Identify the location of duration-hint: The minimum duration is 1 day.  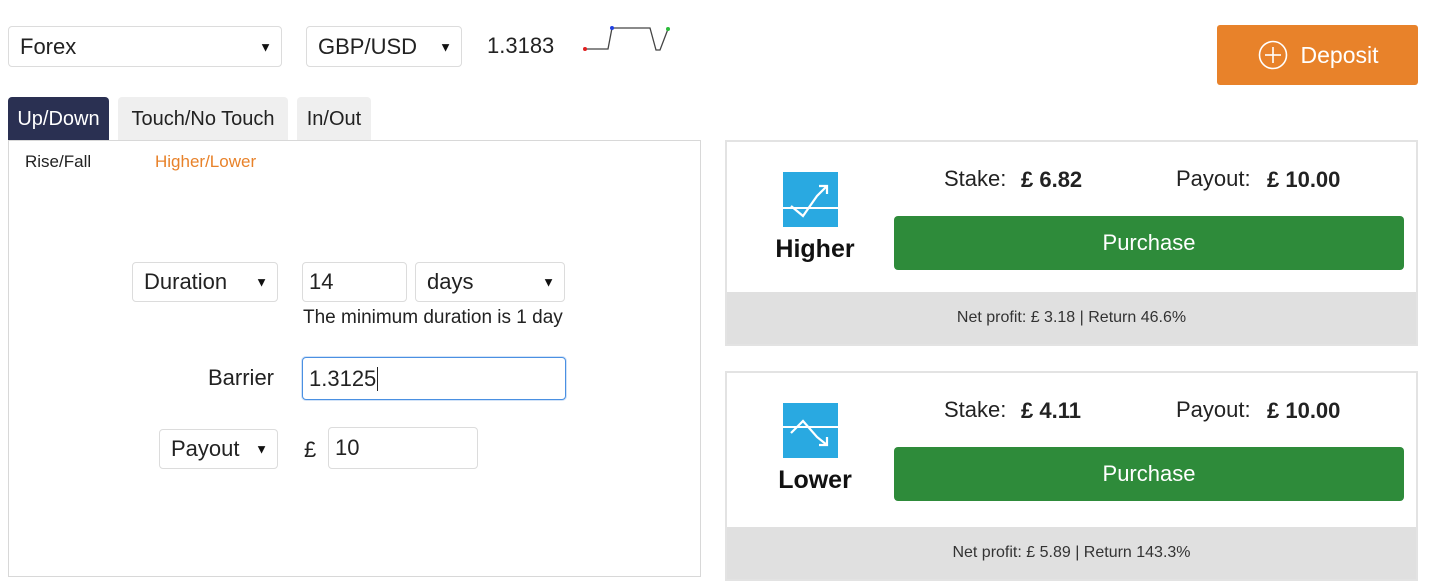
(433, 317).